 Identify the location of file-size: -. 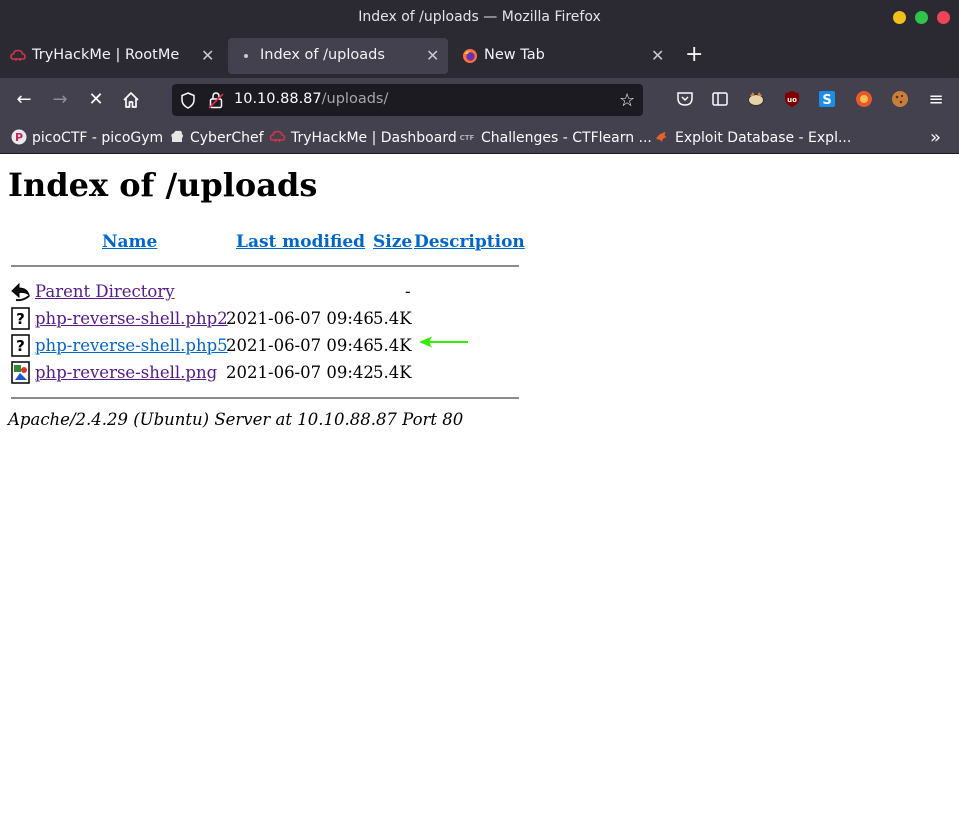
(408, 291).